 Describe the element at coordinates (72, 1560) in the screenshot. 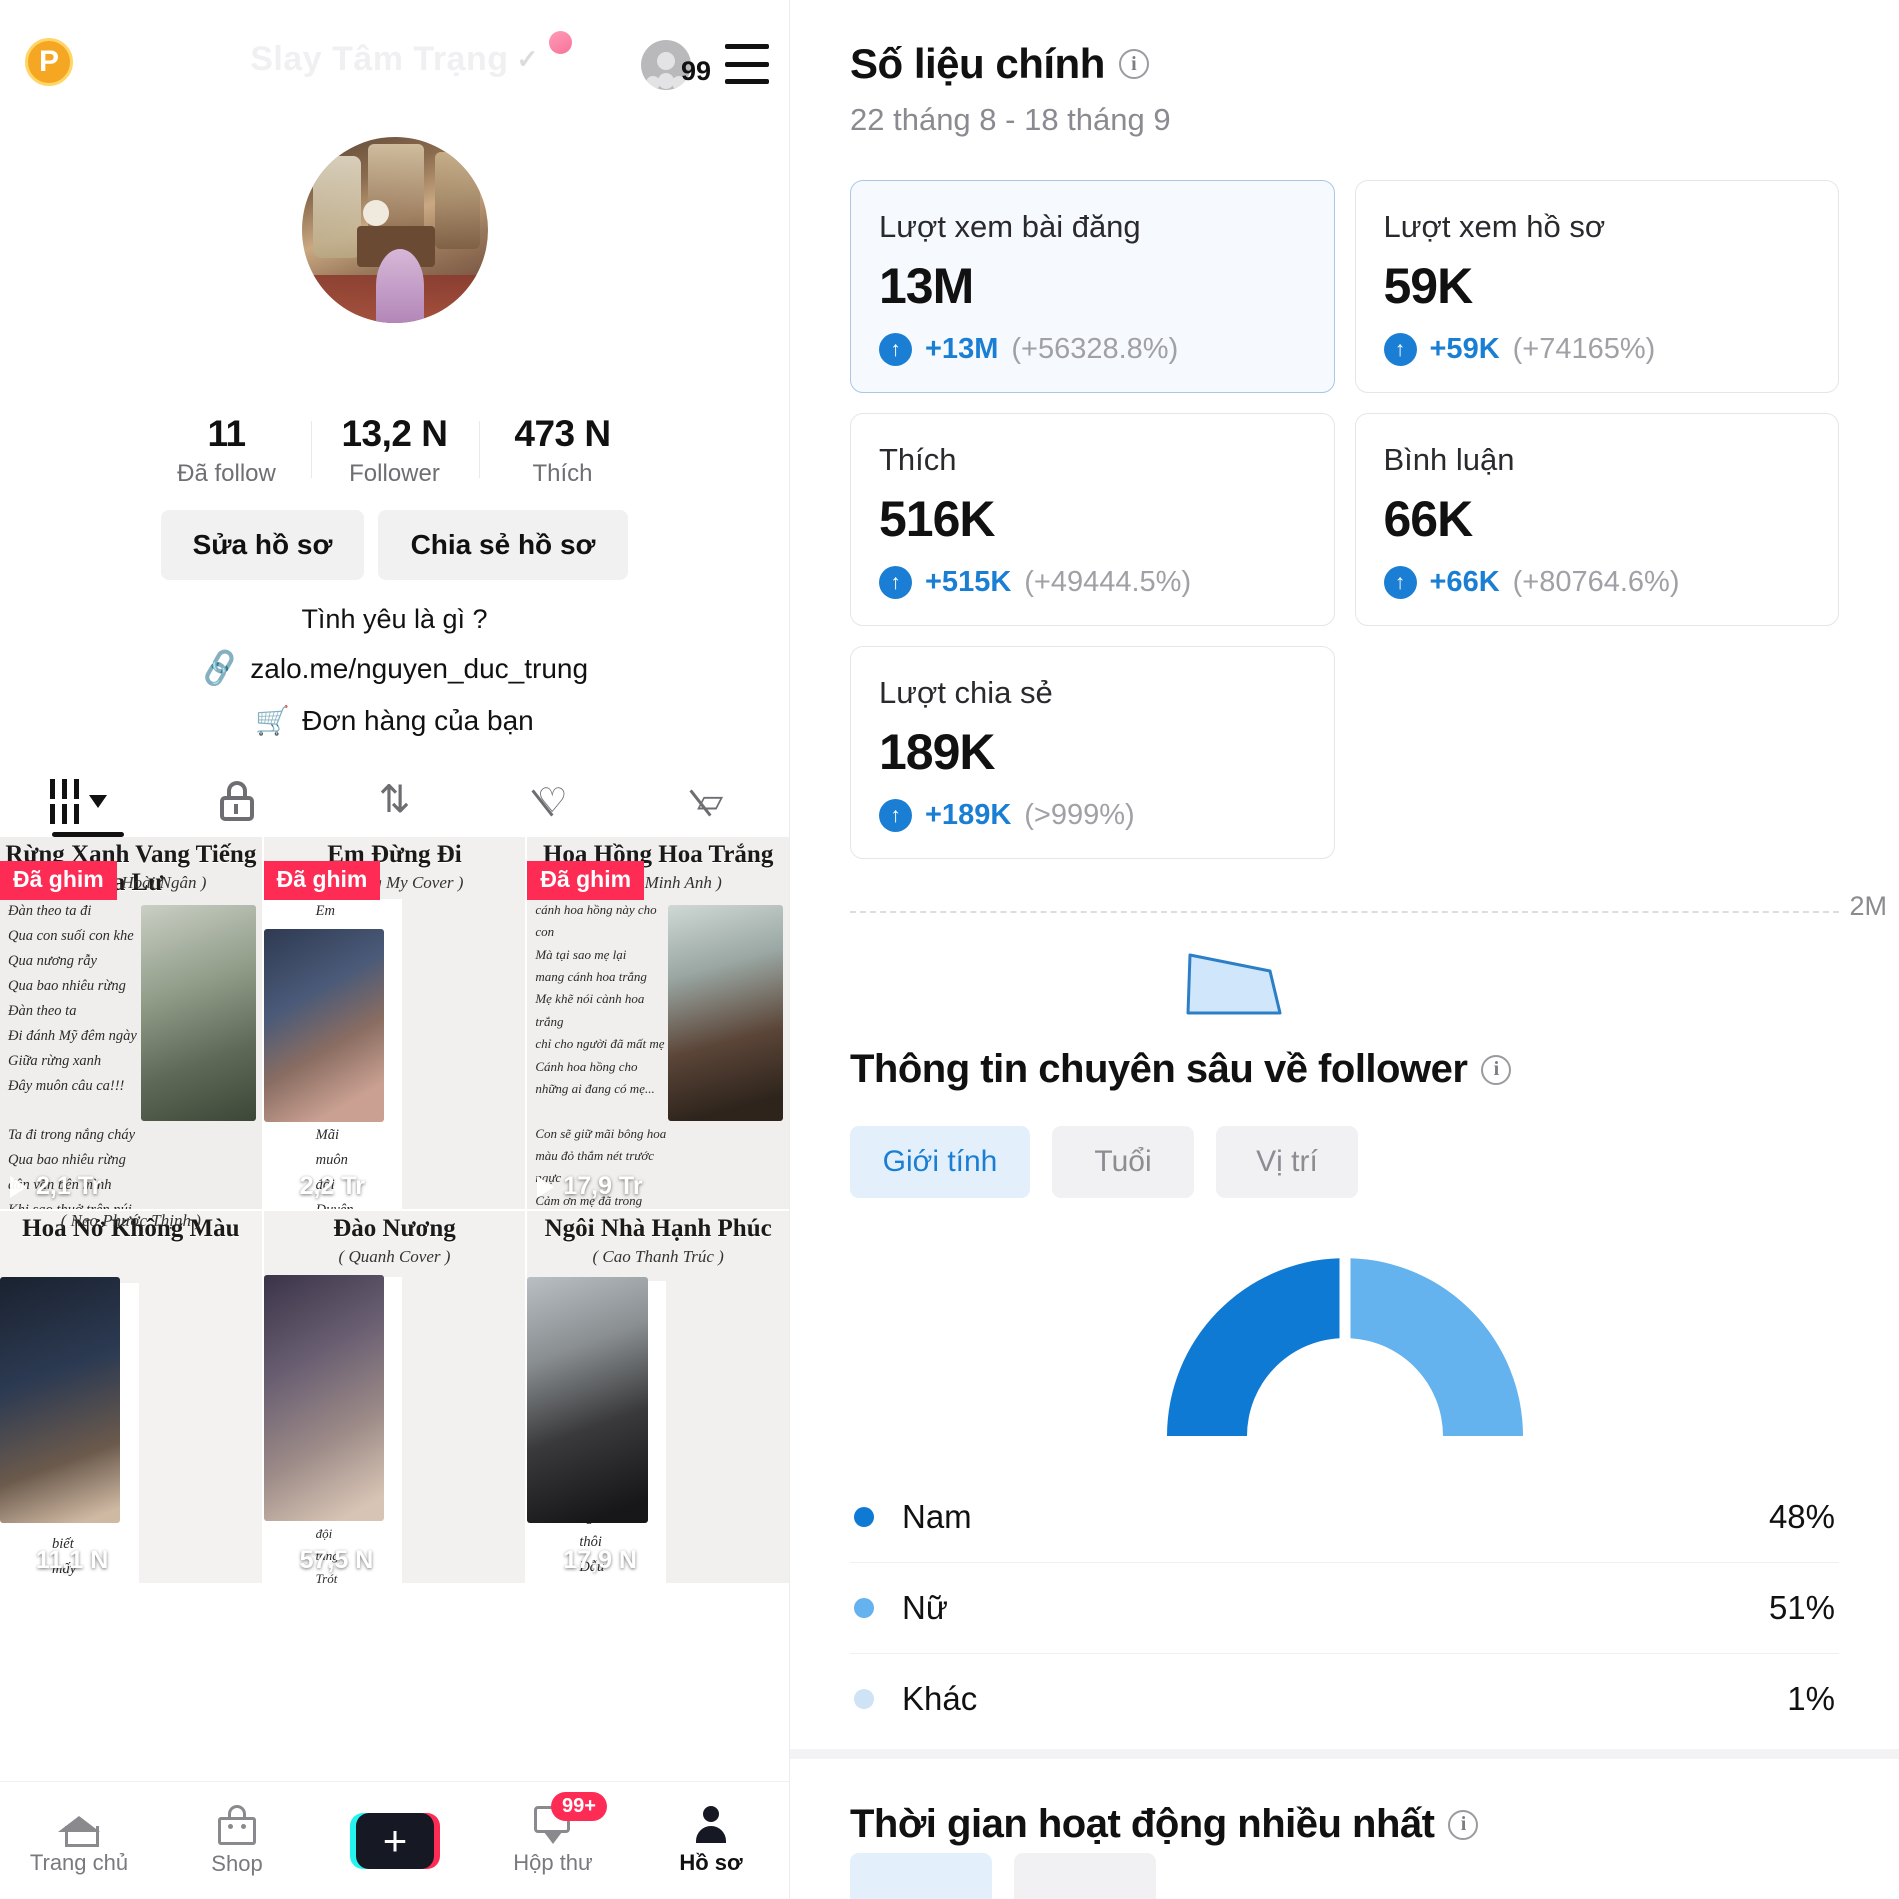

I see `video-view-count-text: 11,1 N` at that location.